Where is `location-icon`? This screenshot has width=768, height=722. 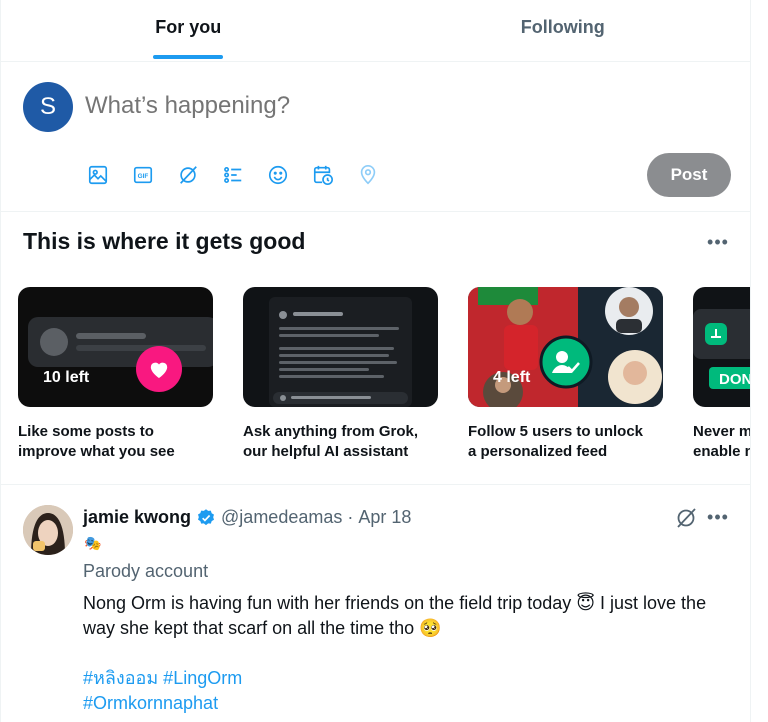 location-icon is located at coordinates (368, 175).